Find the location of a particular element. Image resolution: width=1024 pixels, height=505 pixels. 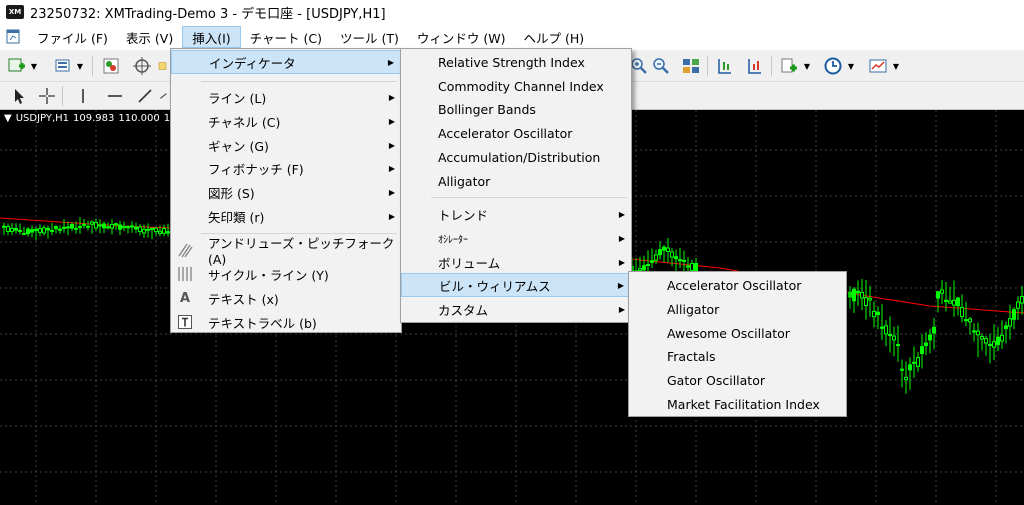

menu-item-bw-gator: Gator Oscillator is located at coordinates (737, 380).